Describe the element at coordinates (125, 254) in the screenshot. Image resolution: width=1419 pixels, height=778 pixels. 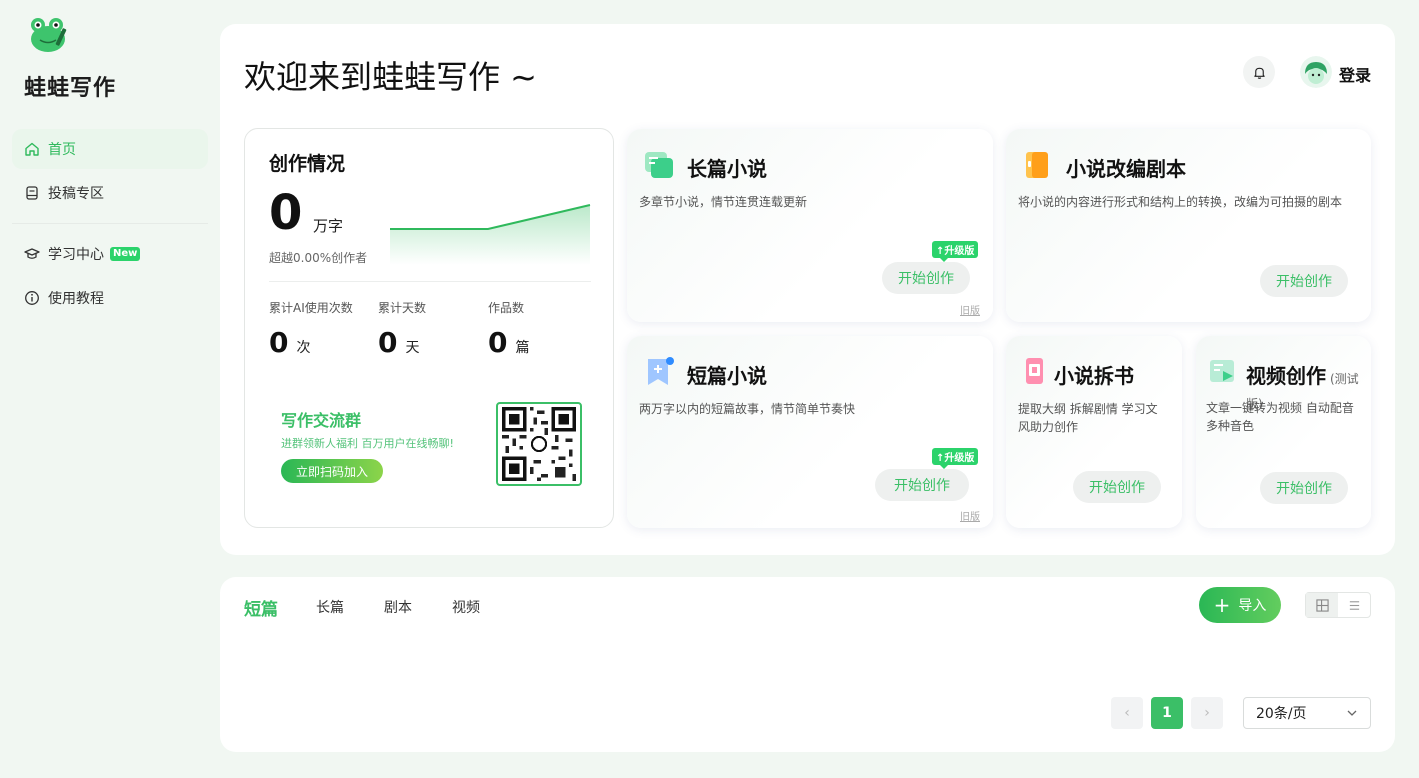
I see `new-badge: New` at that location.